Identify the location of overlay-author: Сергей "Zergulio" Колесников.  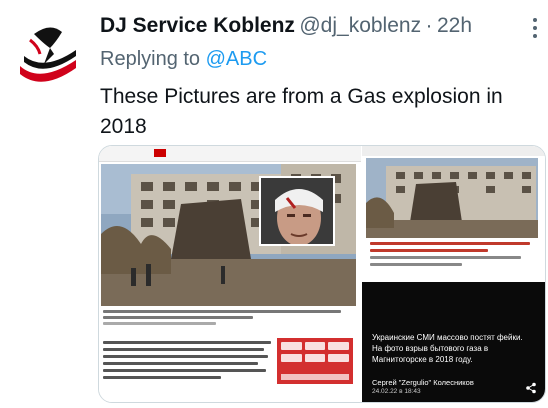
(423, 382).